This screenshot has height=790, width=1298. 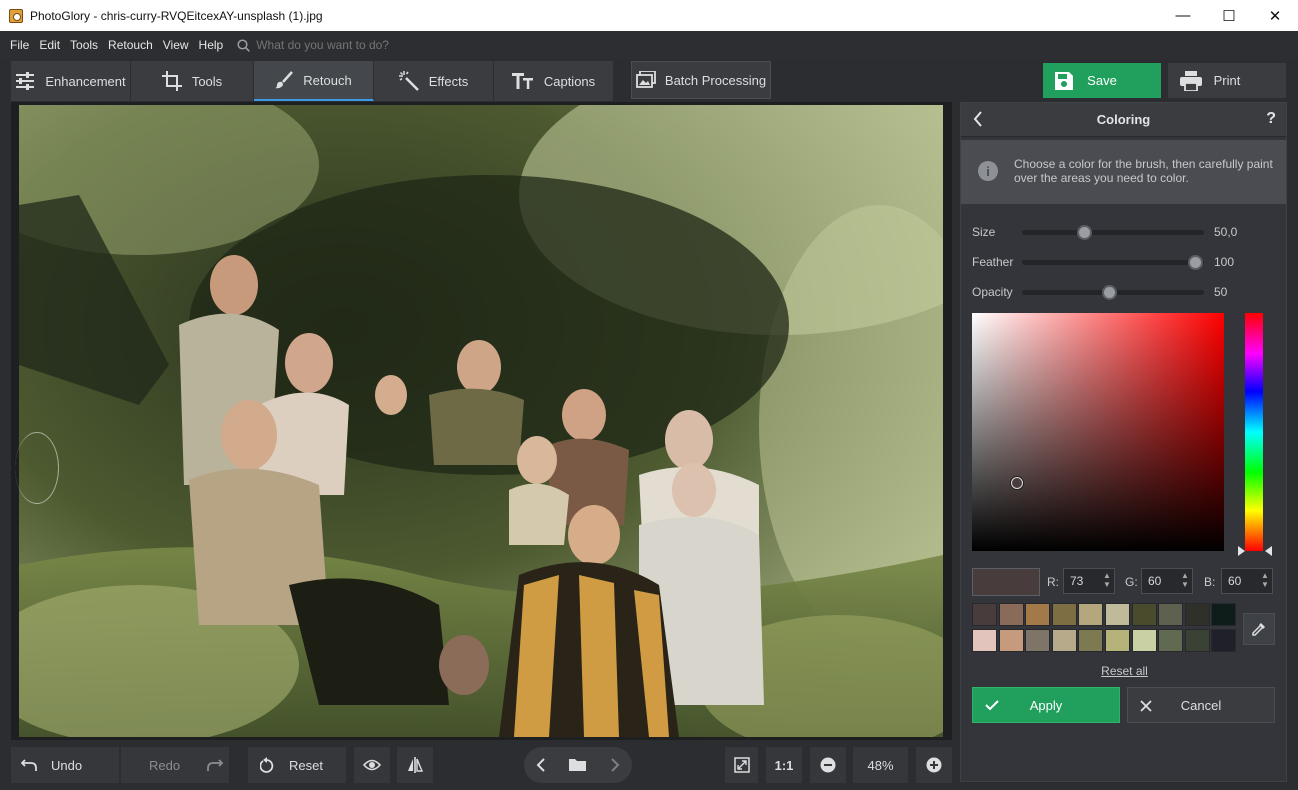 I want to click on close-icon, so click(x=1146, y=706).